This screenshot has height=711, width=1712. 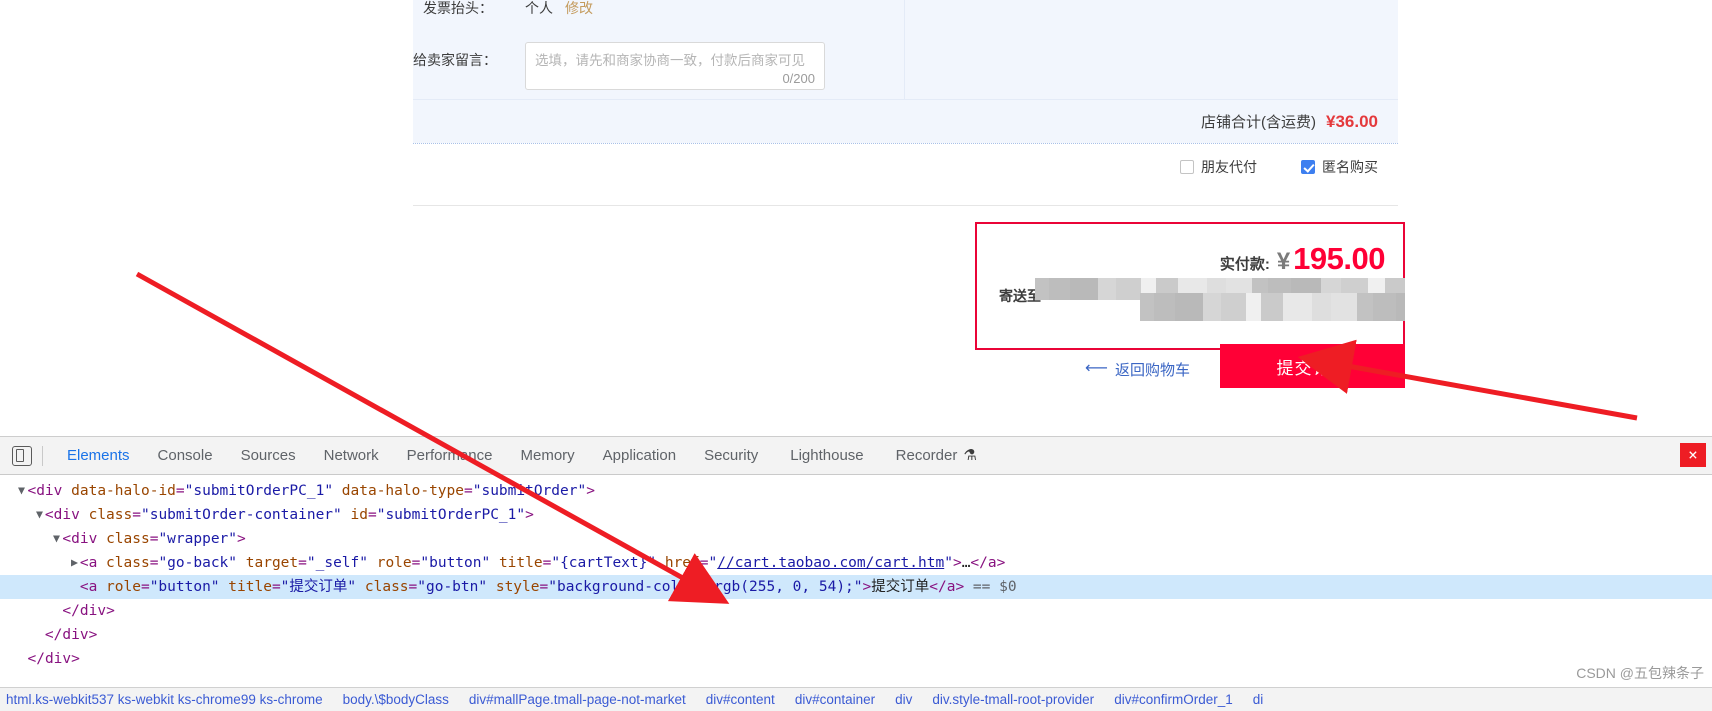 What do you see at coordinates (1229, 167) in the screenshot?
I see `option-friend-pay-label: 朋友代付` at bounding box center [1229, 167].